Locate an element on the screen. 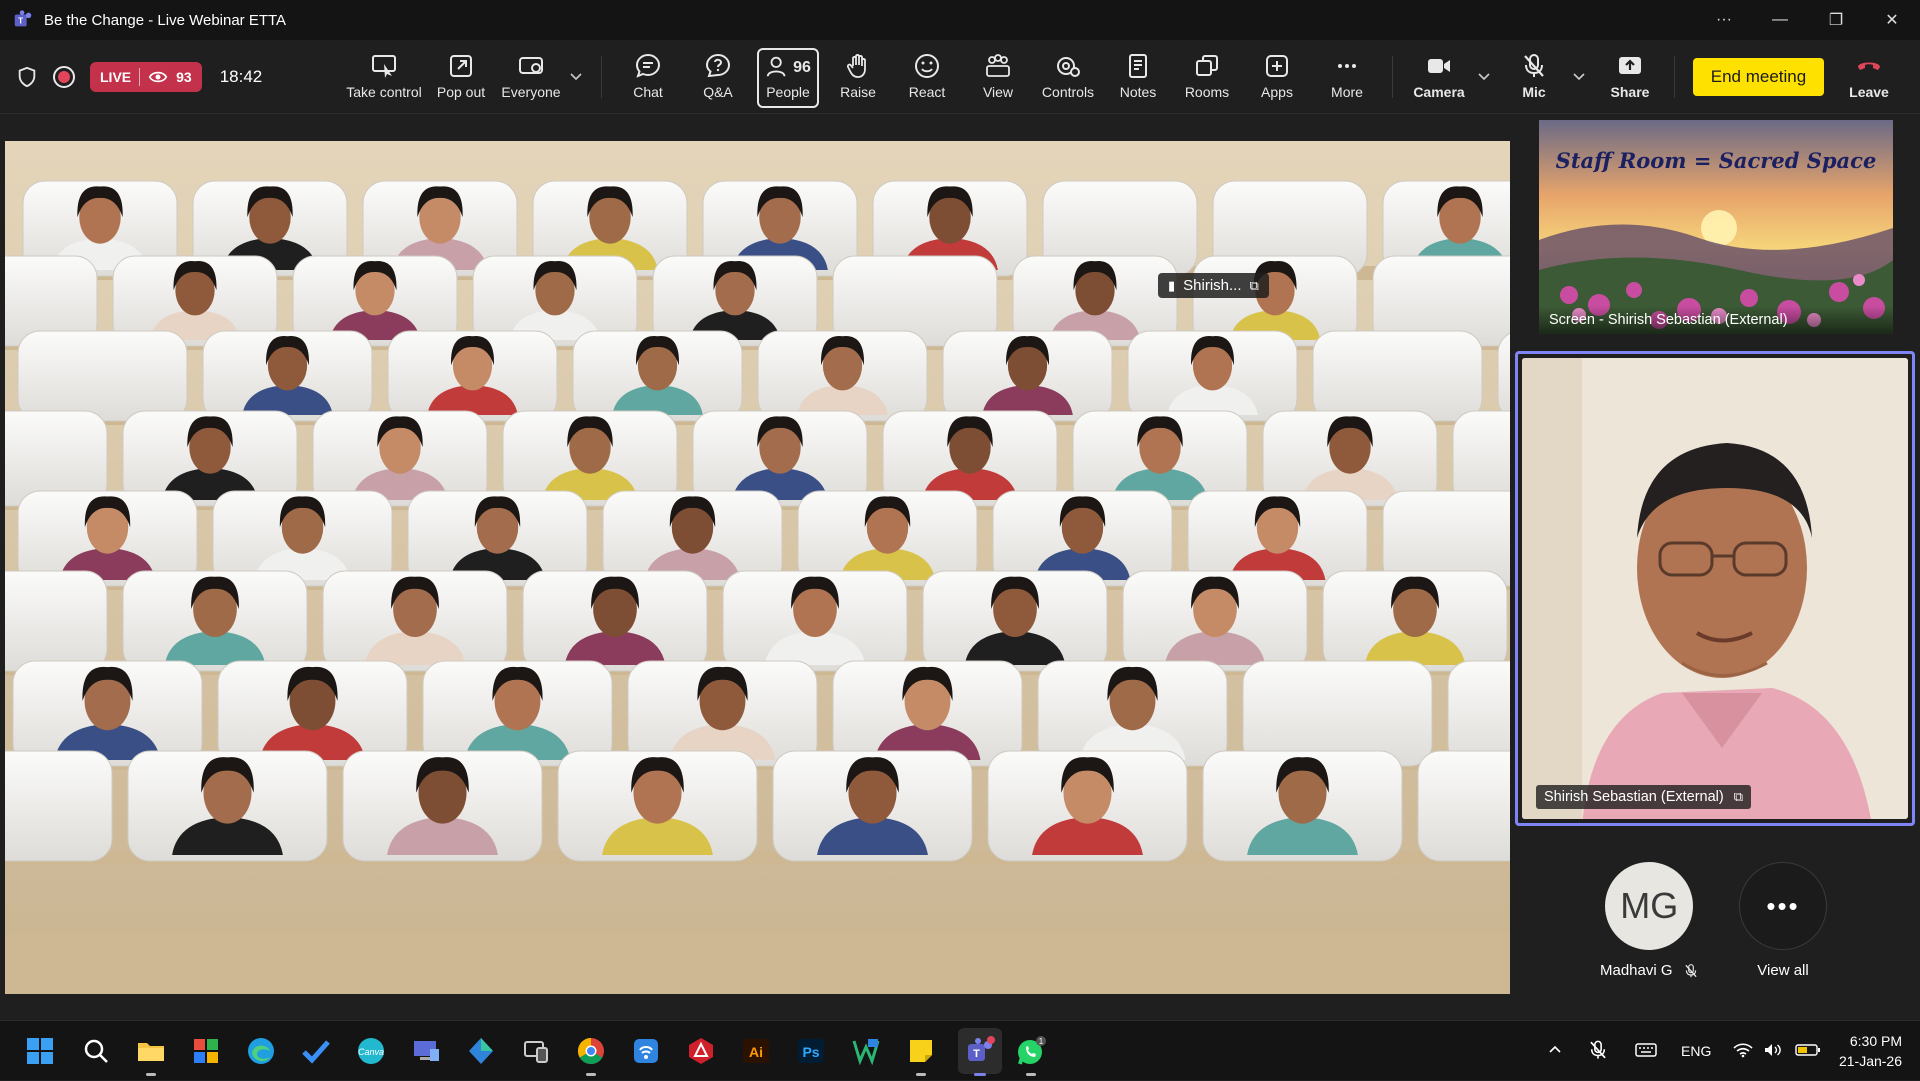 Image resolution: width=1920 pixels, height=1081 pixels. svg-text: Ai is located at coordinates (756, 1052).